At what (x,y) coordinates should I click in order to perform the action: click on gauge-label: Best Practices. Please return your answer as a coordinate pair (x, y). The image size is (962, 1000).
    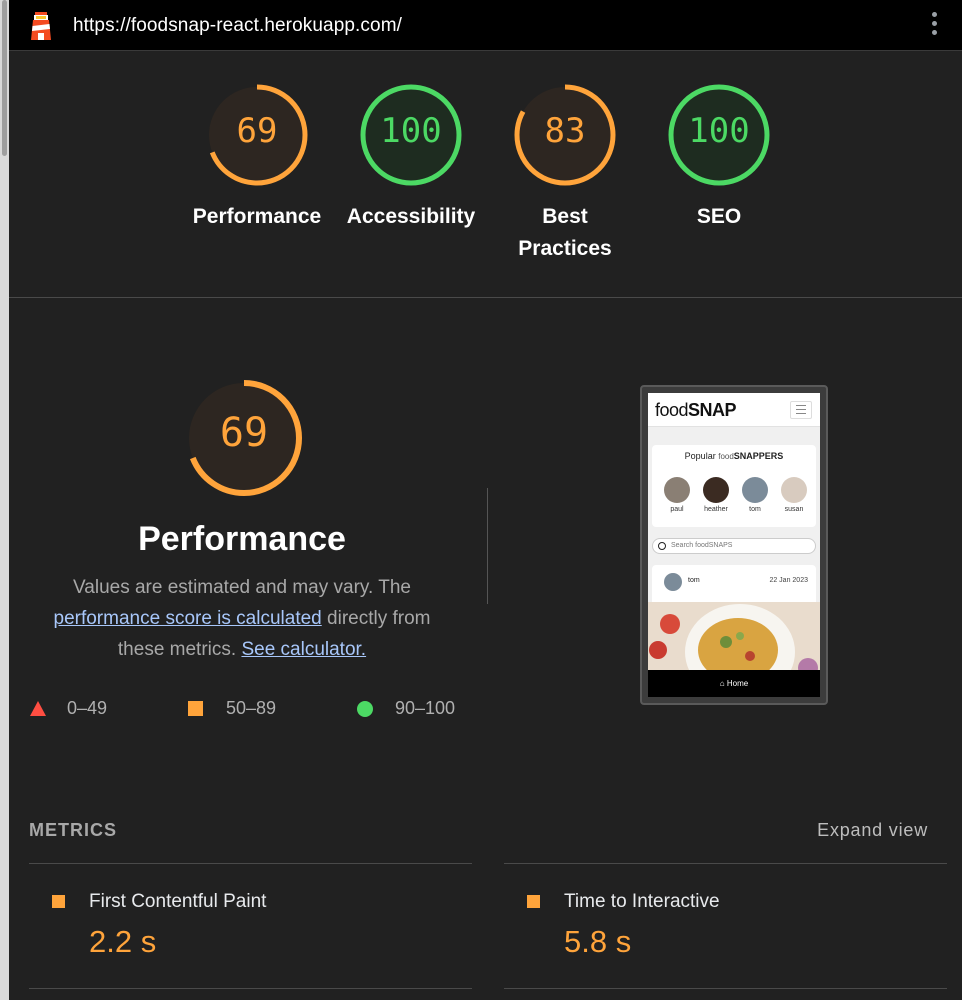
    Looking at the image, I should click on (565, 232).